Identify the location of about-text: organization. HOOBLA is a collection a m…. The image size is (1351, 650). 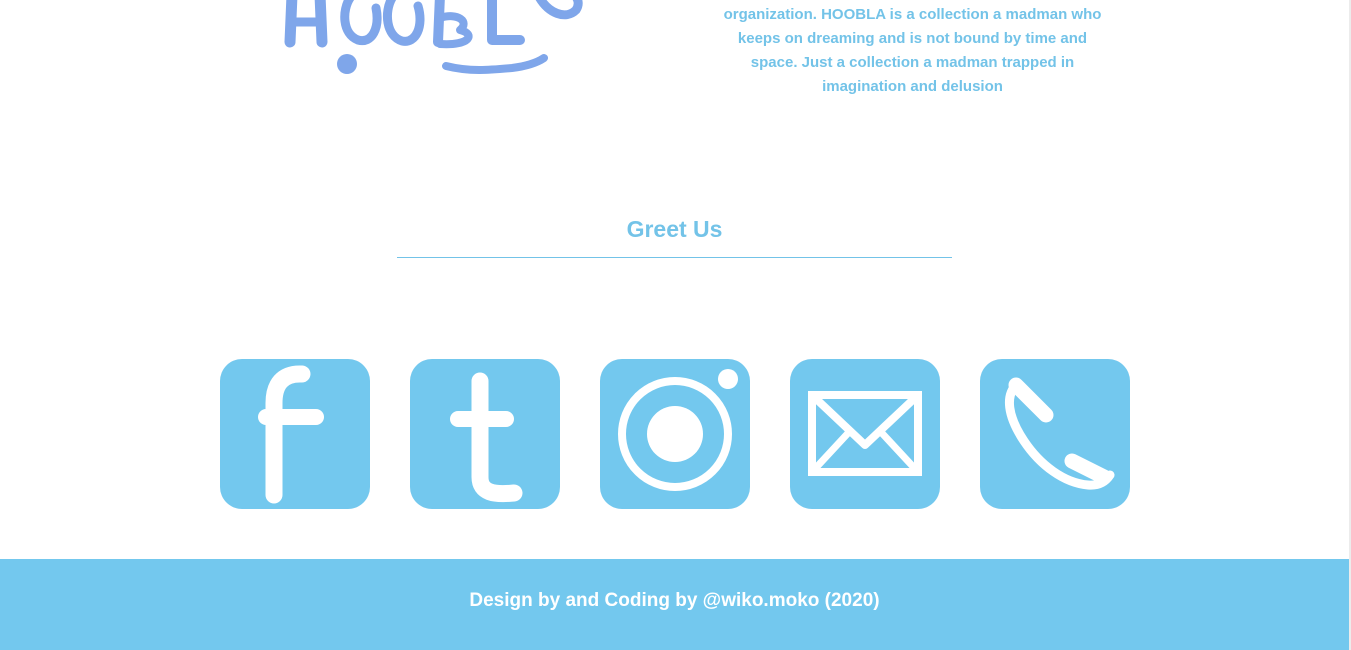
(912, 51).